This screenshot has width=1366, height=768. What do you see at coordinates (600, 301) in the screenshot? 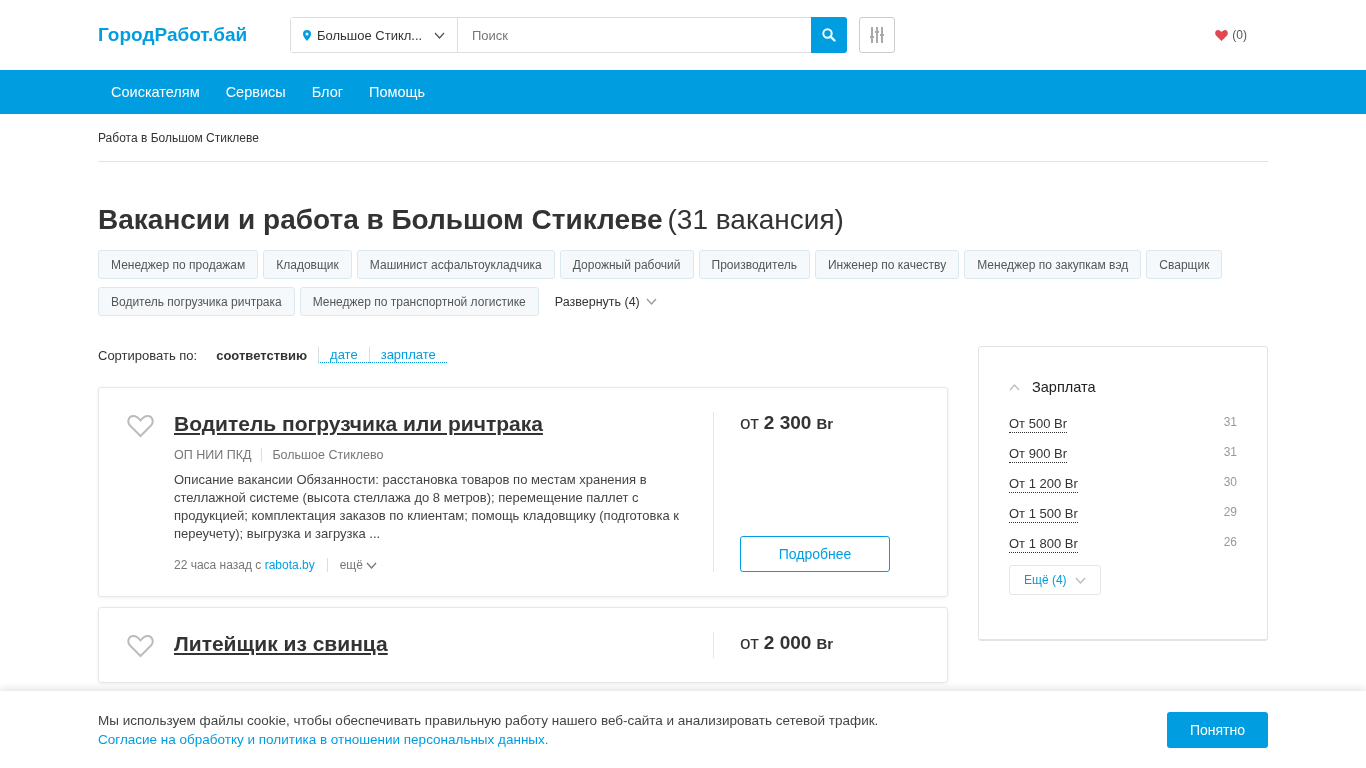
I see `expand-tags-link: Развернуть (4)` at bounding box center [600, 301].